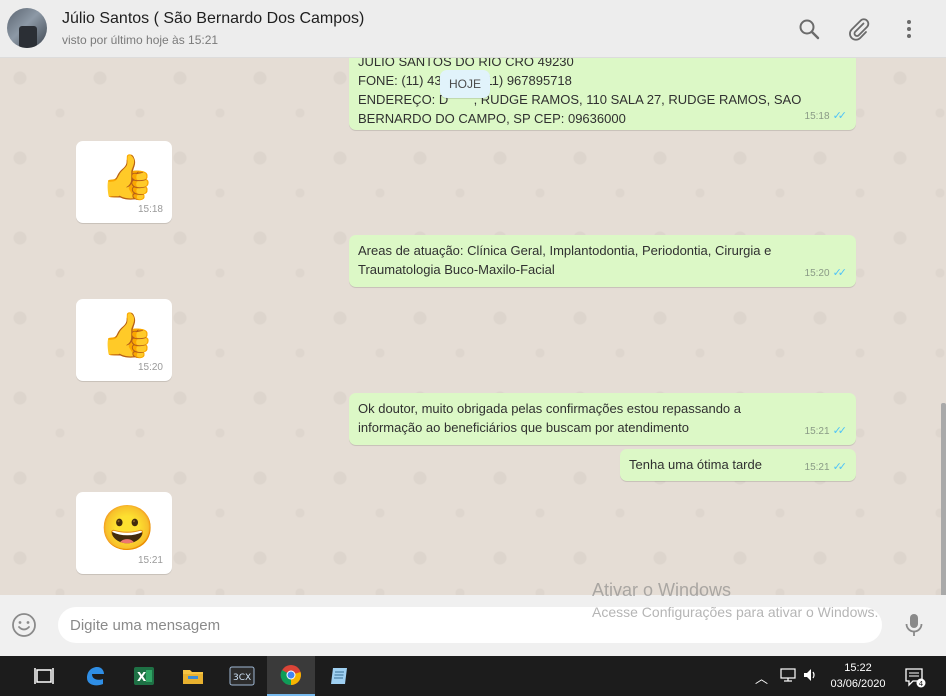 The image size is (946, 696). What do you see at coordinates (140, 40) in the screenshot?
I see `last-seen-status: visto por último hoje às 15:21` at bounding box center [140, 40].